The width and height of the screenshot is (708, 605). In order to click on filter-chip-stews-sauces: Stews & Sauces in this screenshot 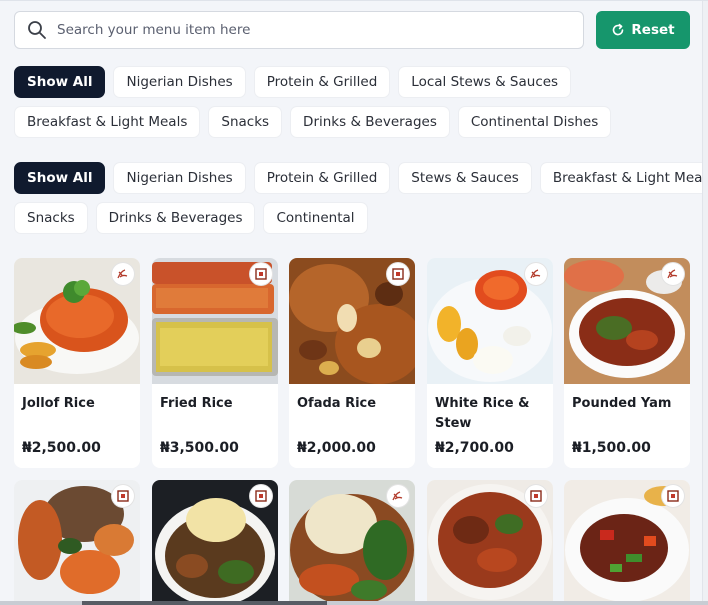, I will do `click(465, 178)`.